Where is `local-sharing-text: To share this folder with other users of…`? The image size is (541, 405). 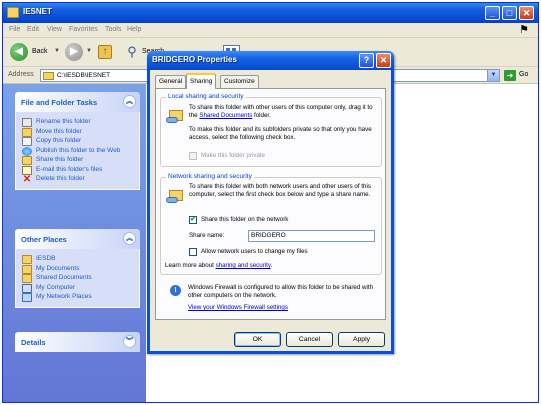 local-sharing-text: To share this folder with other users of… is located at coordinates (284, 111).